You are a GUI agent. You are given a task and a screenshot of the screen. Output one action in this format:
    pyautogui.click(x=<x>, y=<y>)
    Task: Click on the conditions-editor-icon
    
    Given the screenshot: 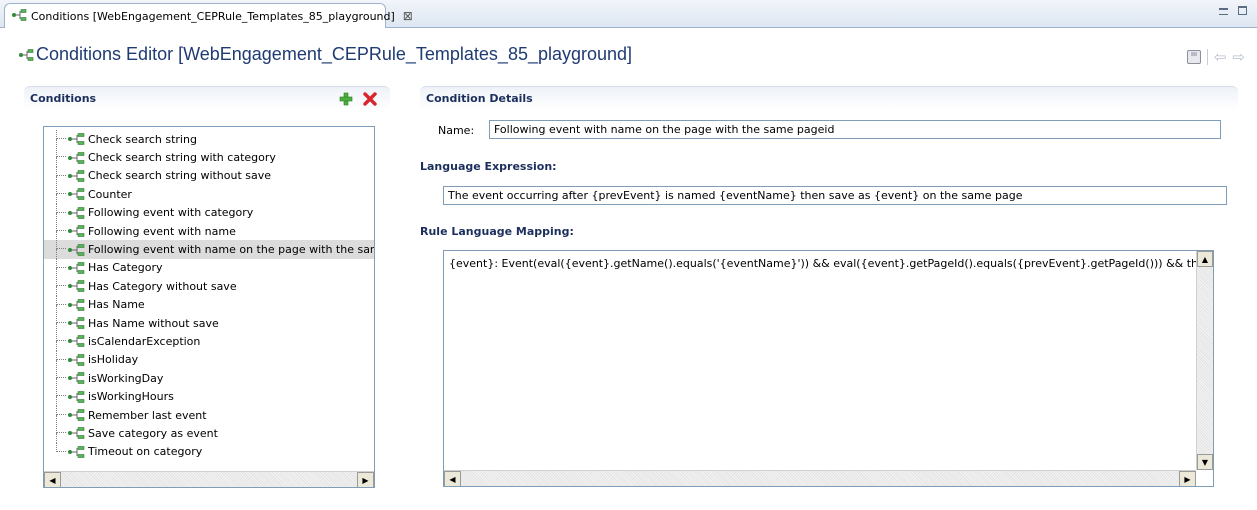 What is the action you would take?
    pyautogui.click(x=26, y=56)
    